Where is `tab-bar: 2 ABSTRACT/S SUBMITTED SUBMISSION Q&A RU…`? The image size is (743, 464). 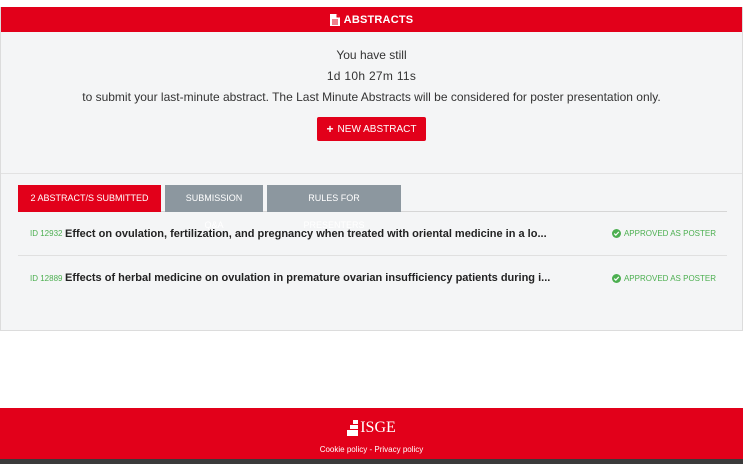
tab-bar: 2 ABSTRACT/S SUBMITTED SUBMISSION Q&A RU… is located at coordinates (372, 207).